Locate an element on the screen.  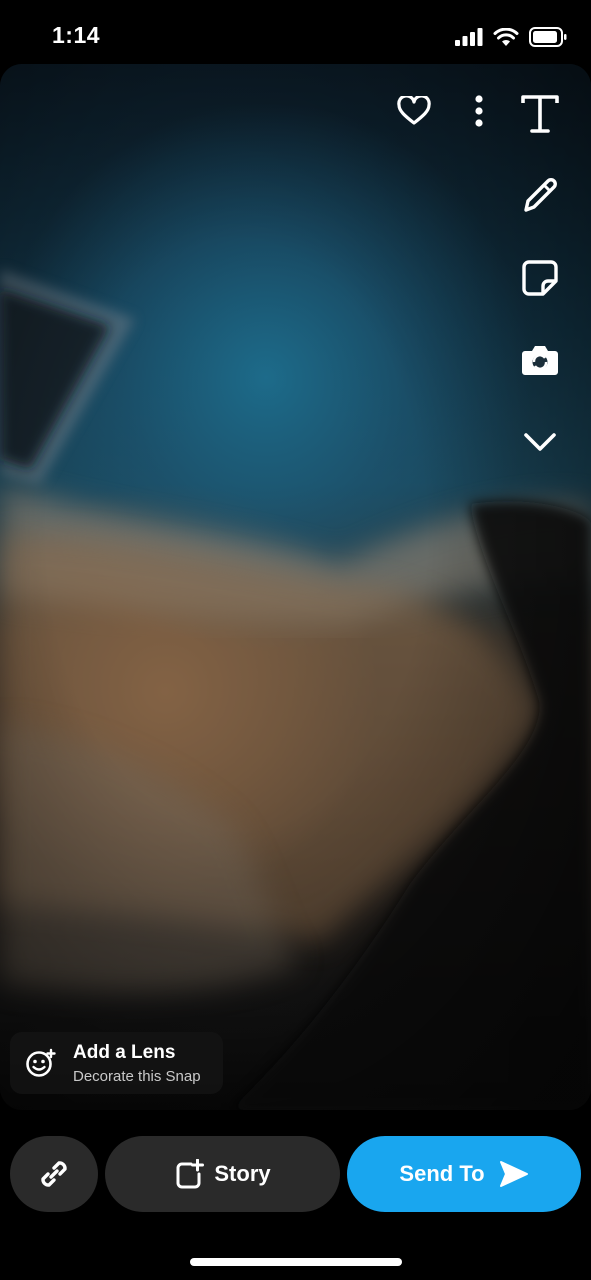
story-button: Story is located at coordinates (222, 1174).